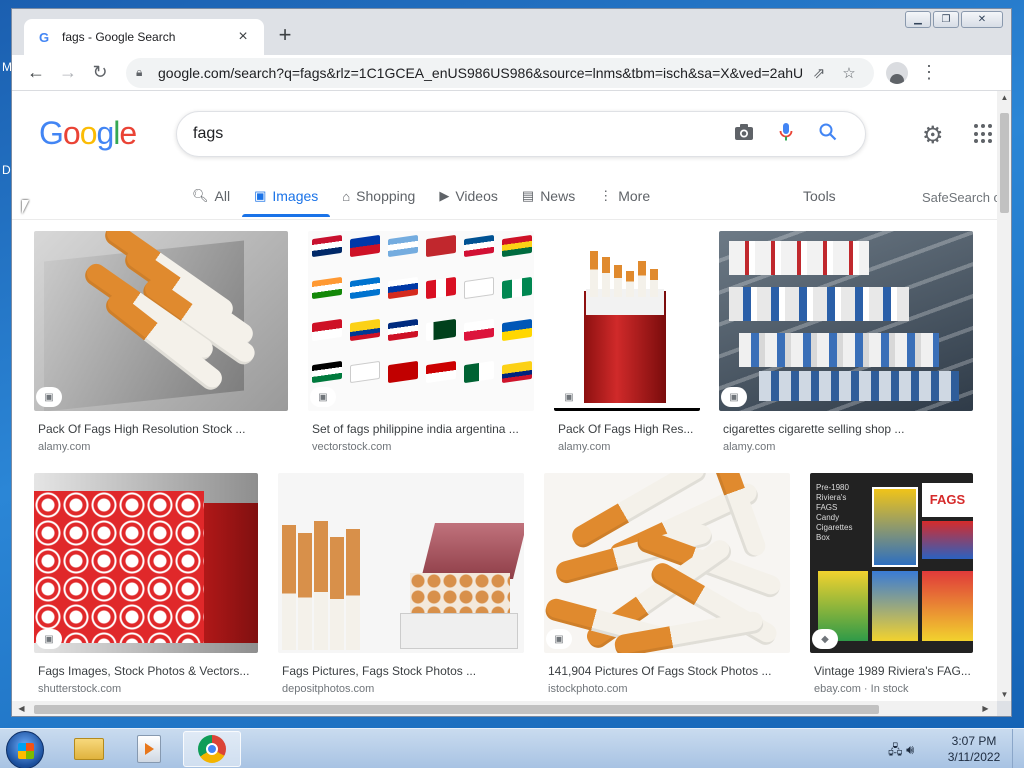 The width and height of the screenshot is (1024, 768). What do you see at coordinates (819, 73) in the screenshot?
I see `share-icon: ⇗` at bounding box center [819, 73].